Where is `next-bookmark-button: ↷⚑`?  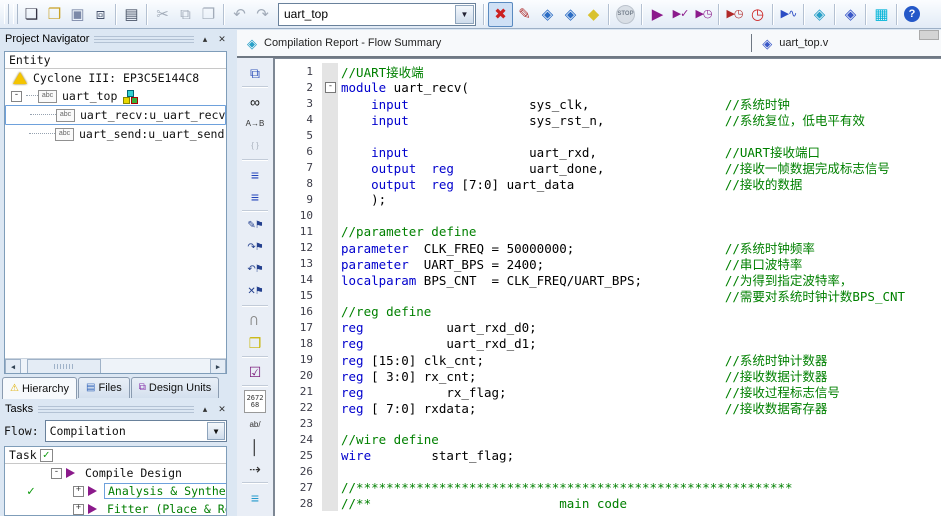
next-bookmark-button: ↷⚑ is located at coordinates (255, 247).